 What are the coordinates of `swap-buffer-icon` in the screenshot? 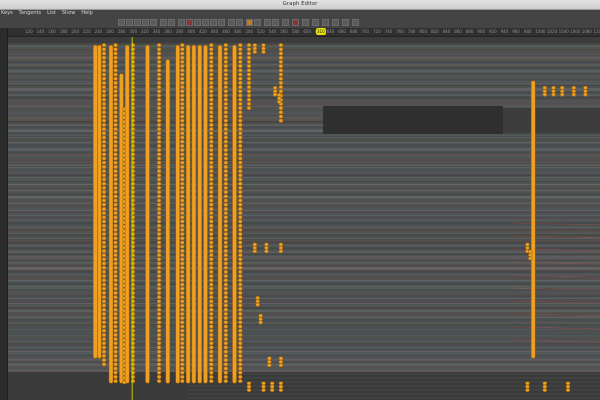 It's located at (275, 22).